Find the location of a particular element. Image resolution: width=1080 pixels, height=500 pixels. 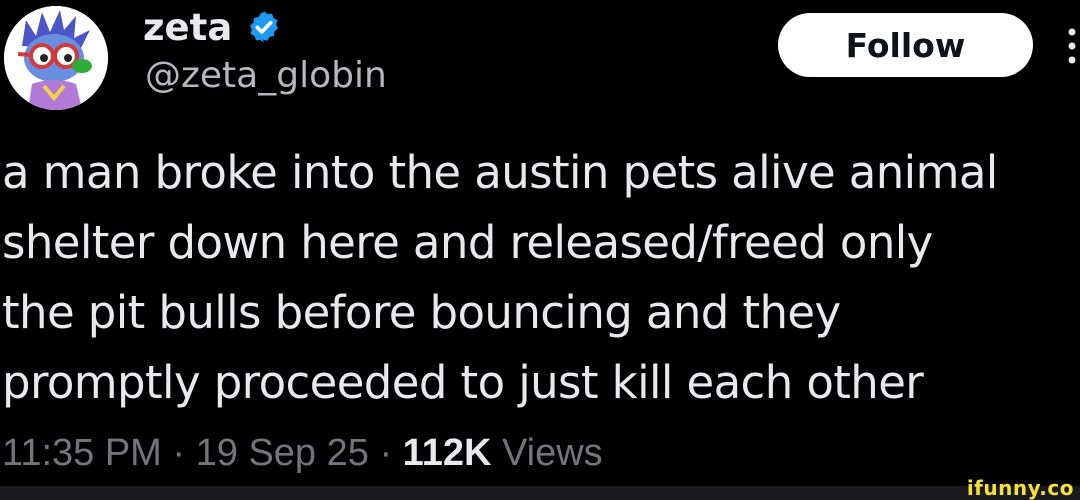

views-label: Views is located at coordinates (547, 453).